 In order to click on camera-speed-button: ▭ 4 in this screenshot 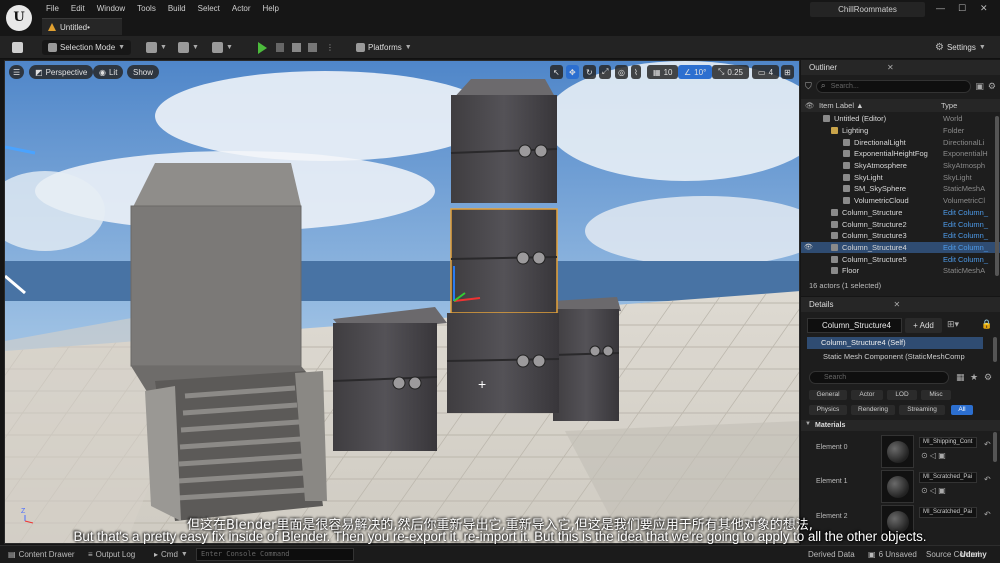, I will do `click(766, 72)`.